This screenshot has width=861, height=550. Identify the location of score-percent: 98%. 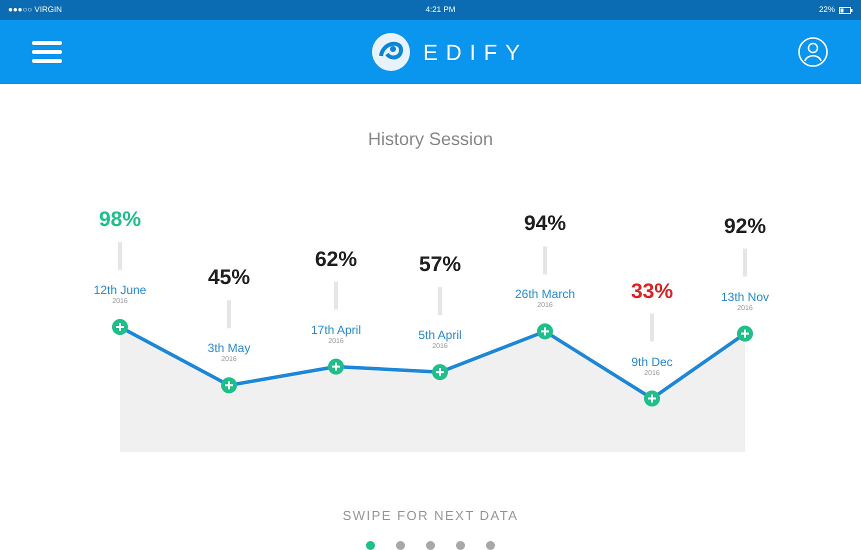
(120, 219).